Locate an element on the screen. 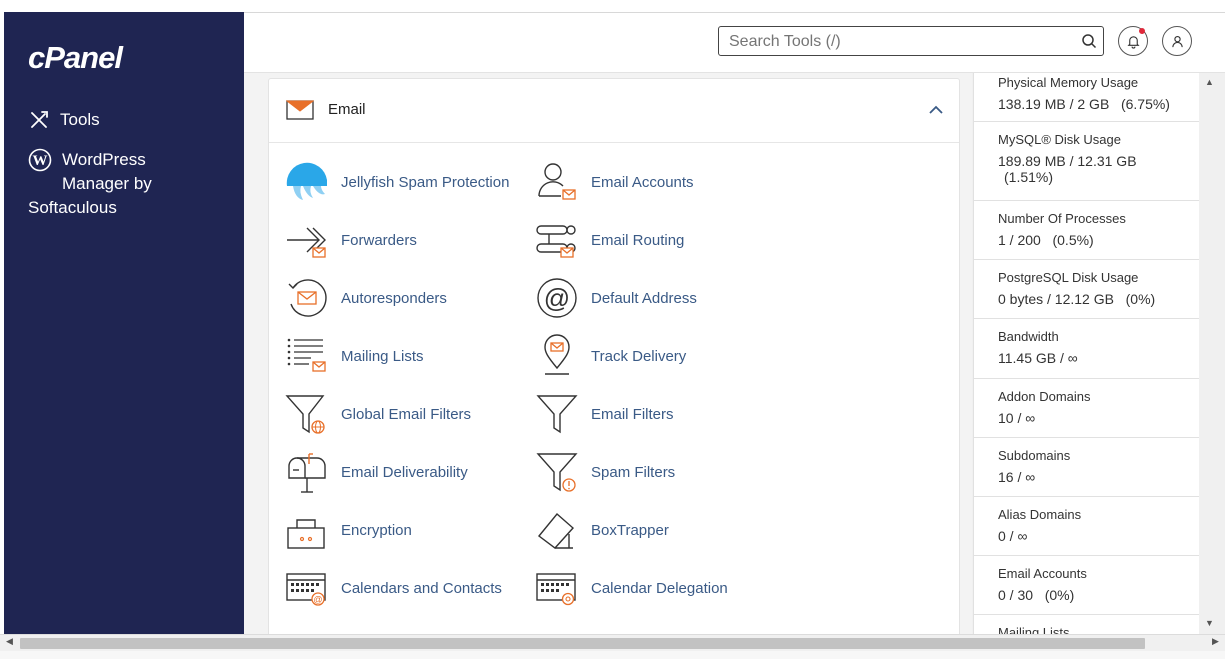  stat-label: MySQL® Disk Usage is located at coordinates (1059, 139).